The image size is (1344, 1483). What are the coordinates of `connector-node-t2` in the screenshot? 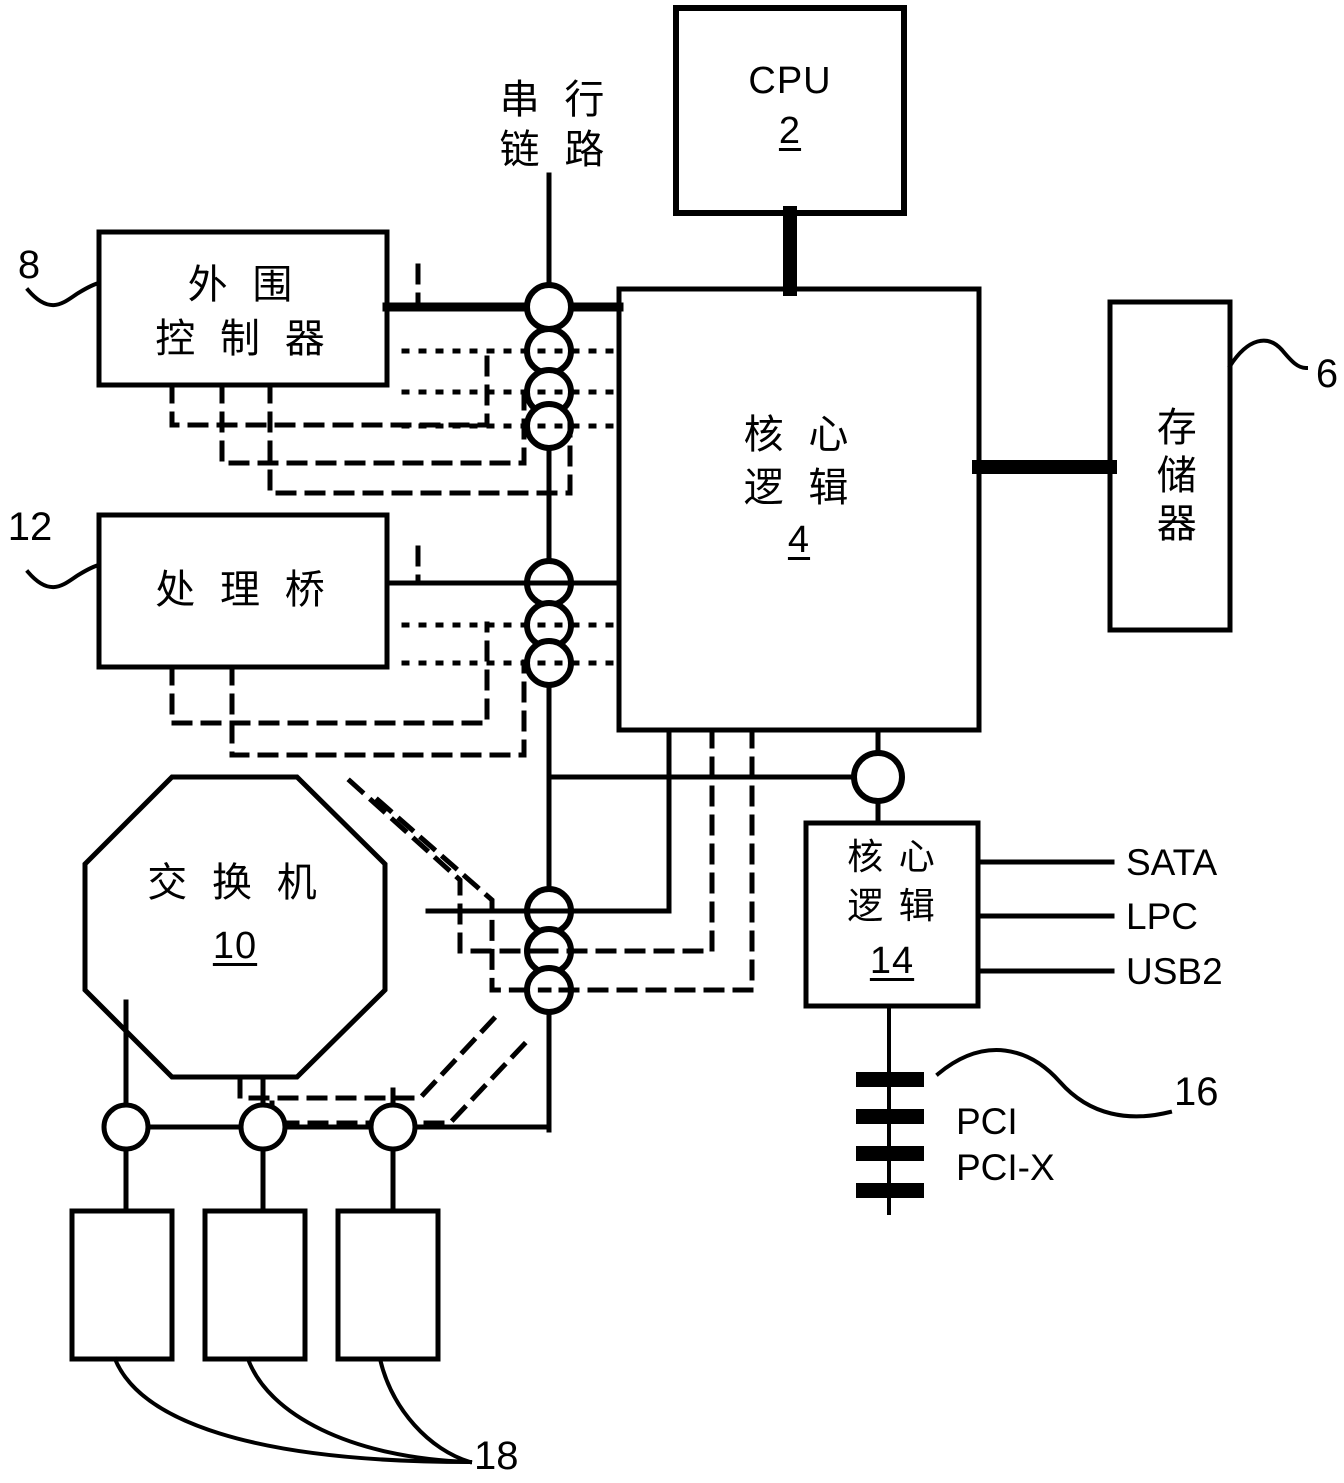 It's located at (549, 351).